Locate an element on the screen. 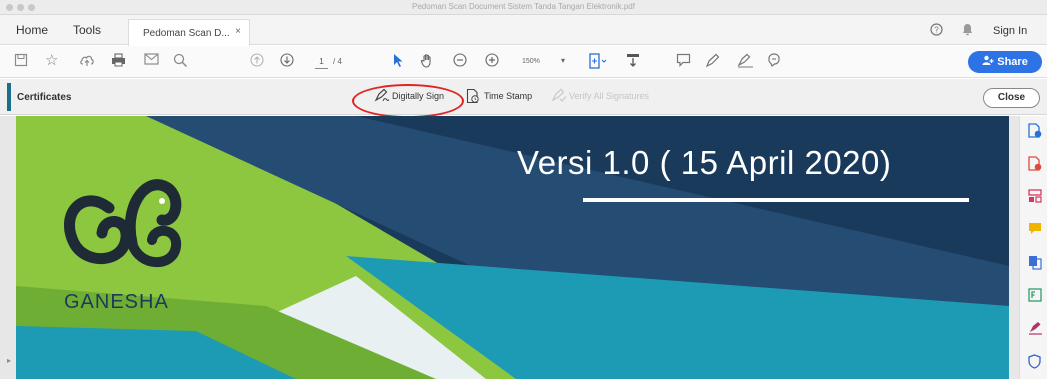 The height and width of the screenshot is (379, 1047). close-button: Close is located at coordinates (1011, 98).